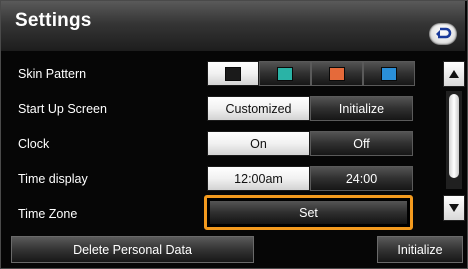 The image size is (468, 269). I want to click on triangle-down-icon, so click(454, 208).